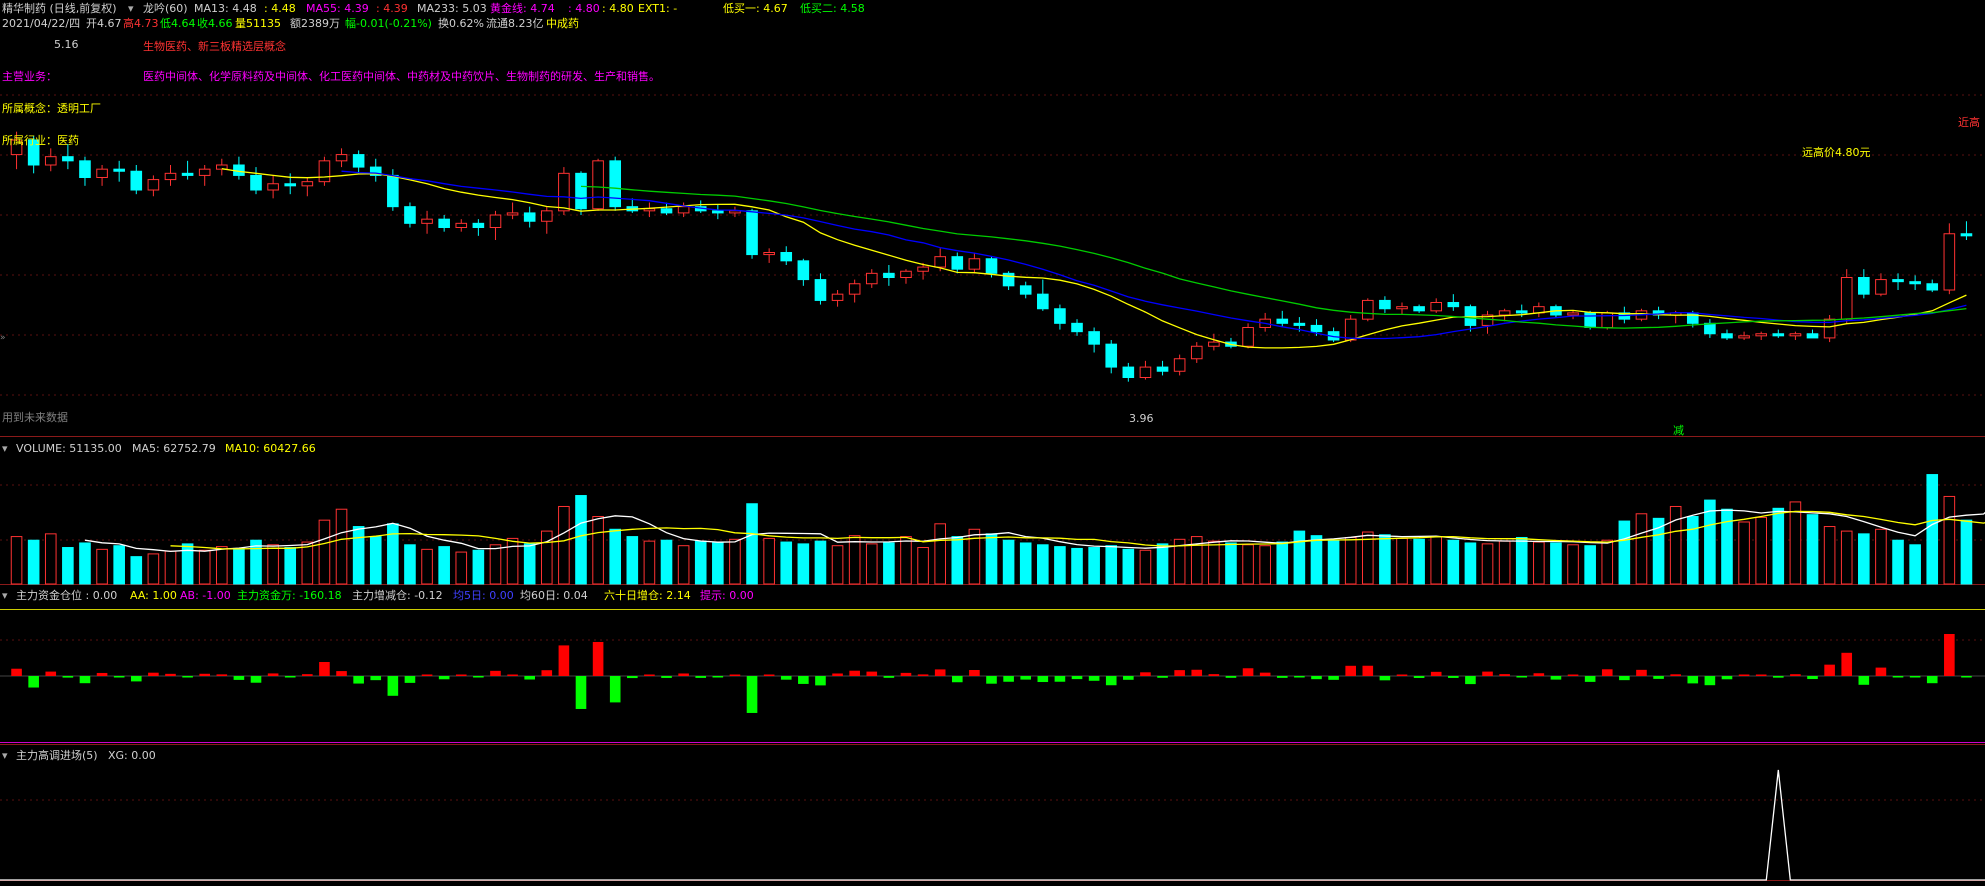 The image size is (1985, 886). What do you see at coordinates (522, 8) in the screenshot?
I see `gold-line-label: 黄金线: 4.74` at bounding box center [522, 8].